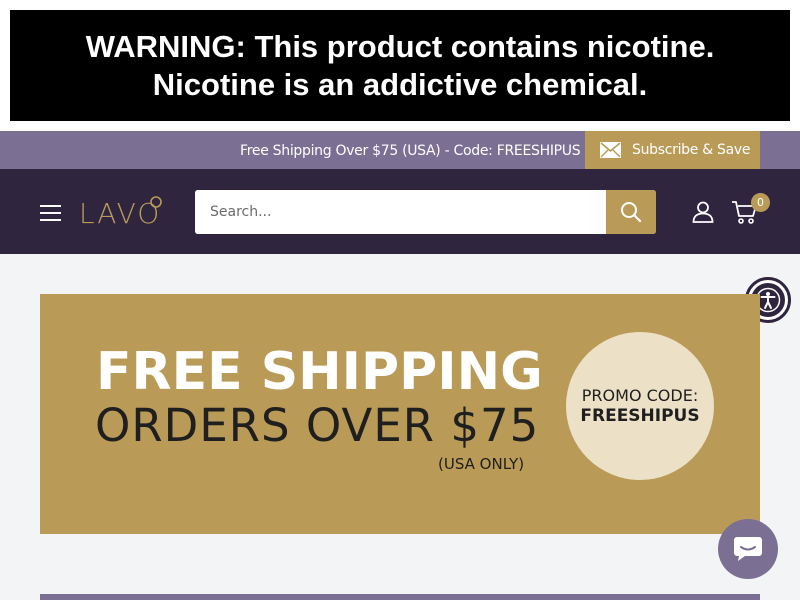 The height and width of the screenshot is (600, 800). I want to click on search-bar, so click(425, 212).